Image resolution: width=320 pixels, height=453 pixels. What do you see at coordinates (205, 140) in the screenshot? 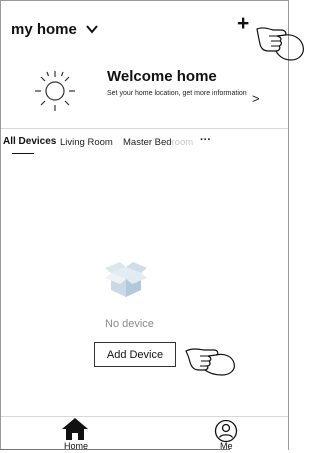
I see `more-tabs-button: ···` at bounding box center [205, 140].